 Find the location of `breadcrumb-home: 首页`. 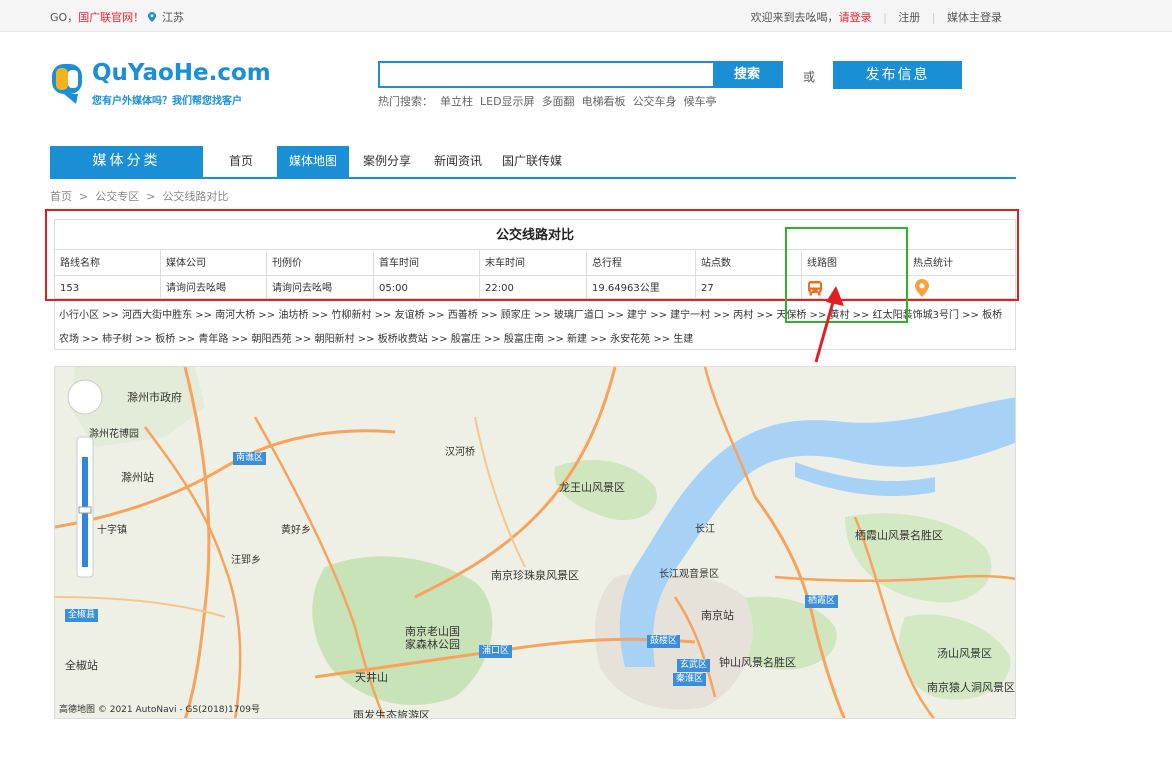

breadcrumb-home: 首页 is located at coordinates (61, 196).